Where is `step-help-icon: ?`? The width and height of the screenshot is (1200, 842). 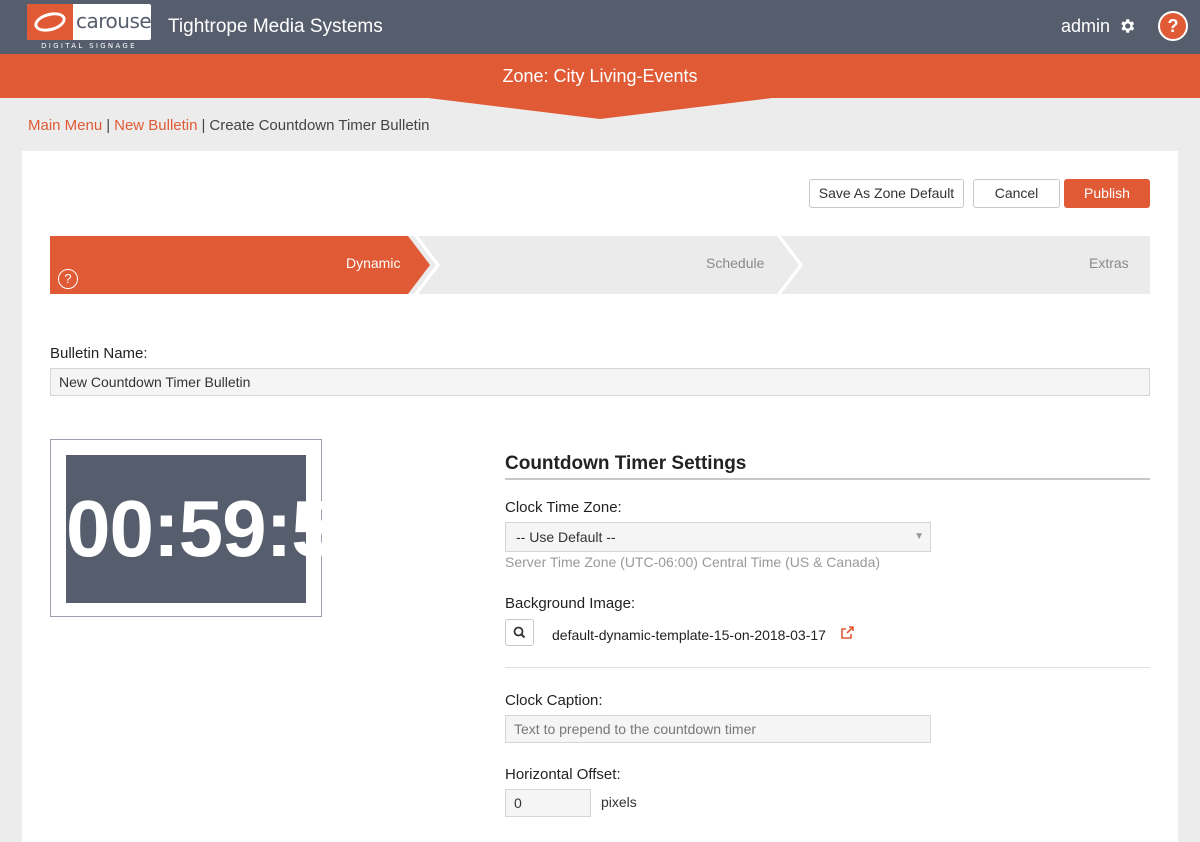
step-help-icon: ? is located at coordinates (68, 279).